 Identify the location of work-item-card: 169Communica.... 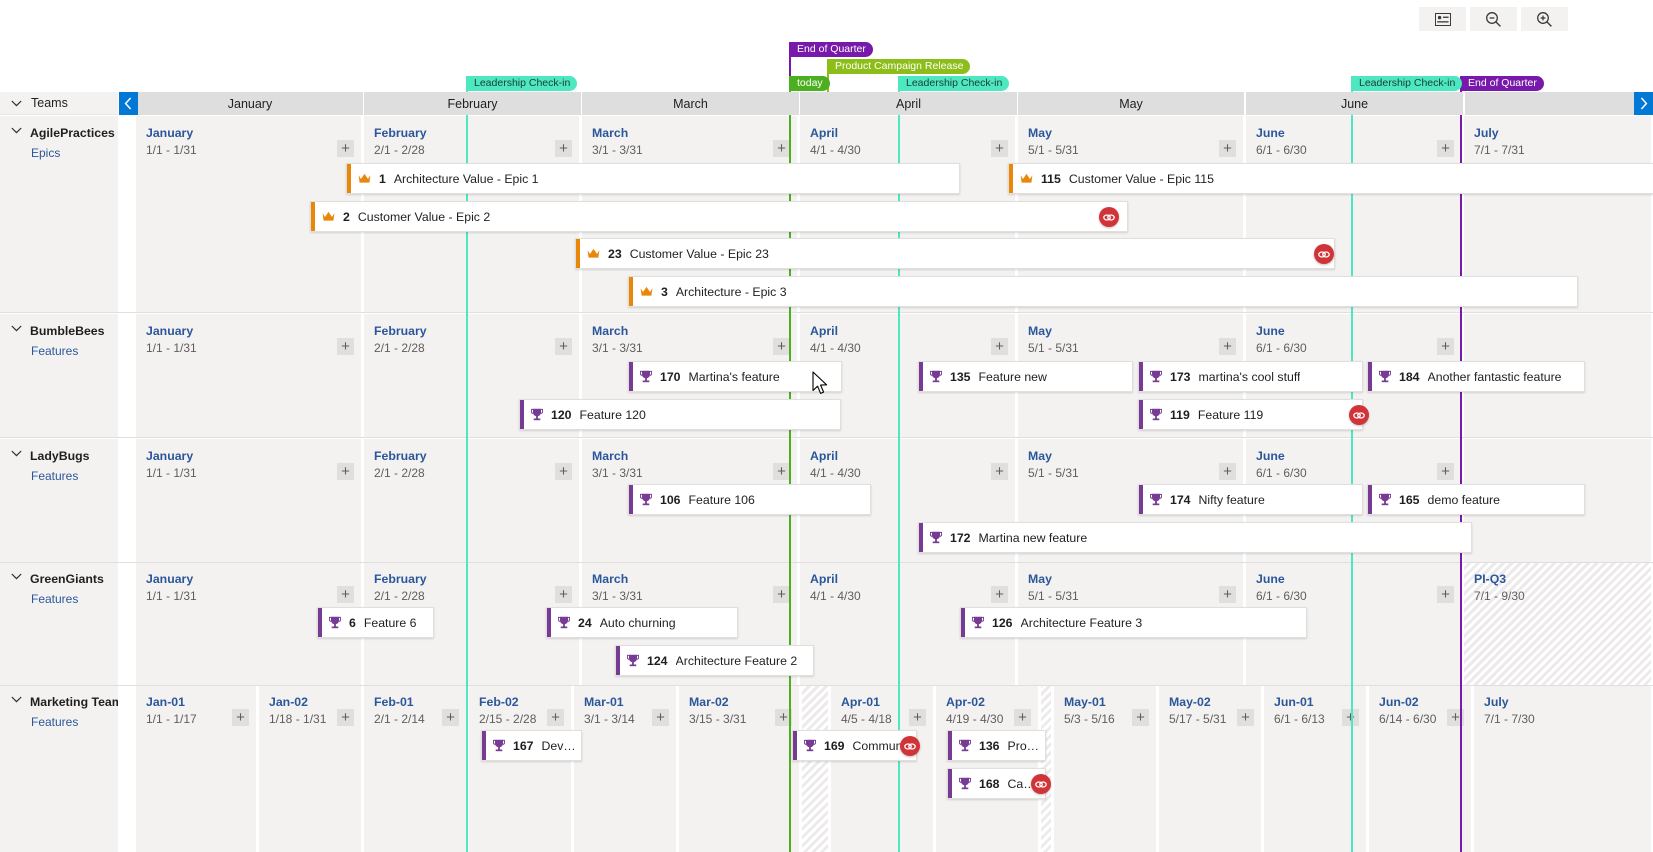
(854, 745).